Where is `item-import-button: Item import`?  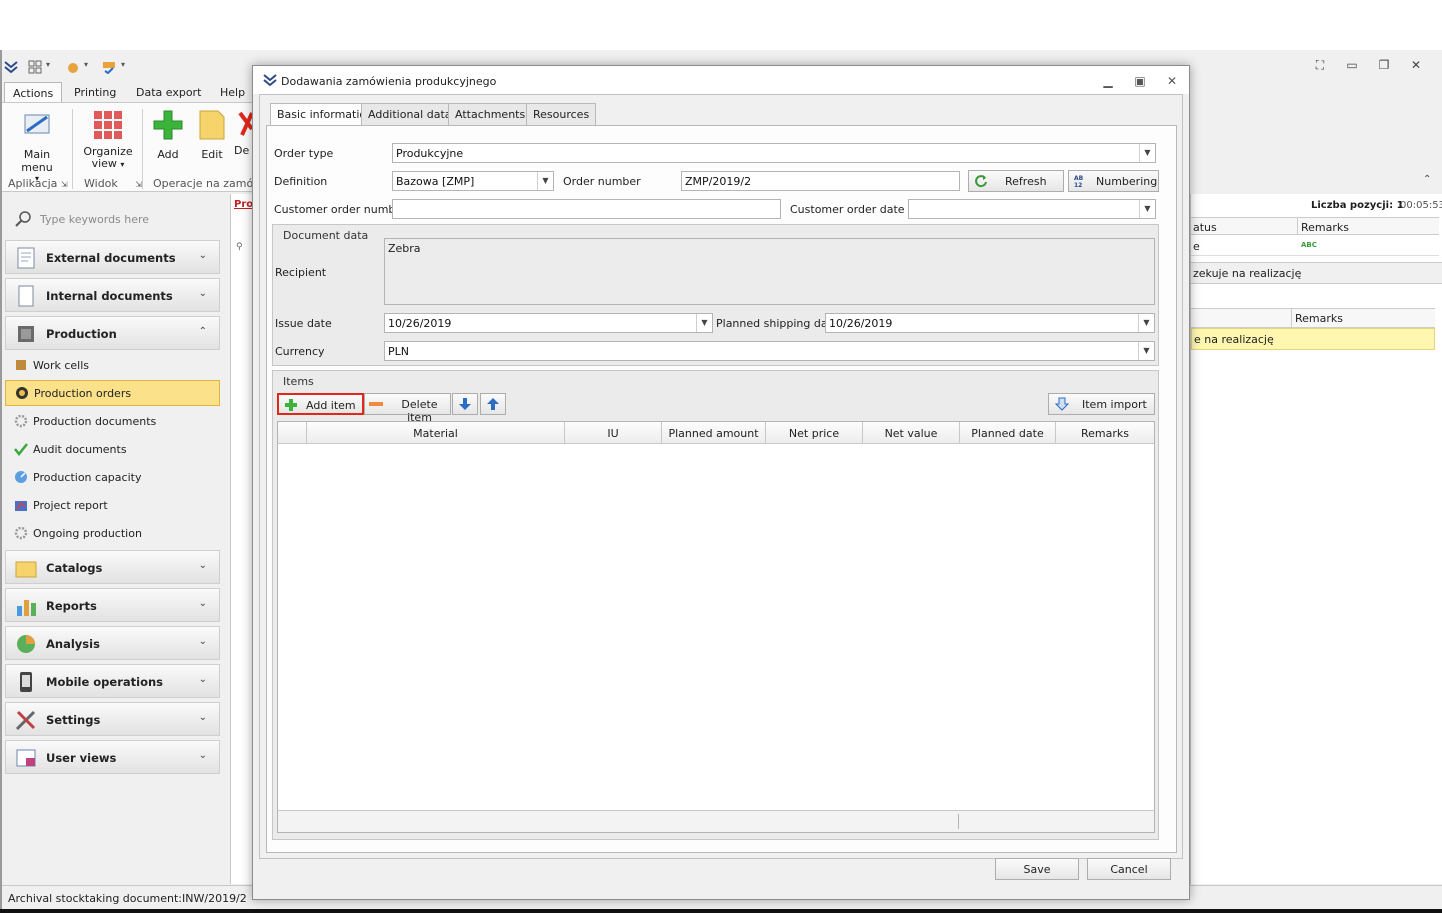 item-import-button: Item import is located at coordinates (1101, 404).